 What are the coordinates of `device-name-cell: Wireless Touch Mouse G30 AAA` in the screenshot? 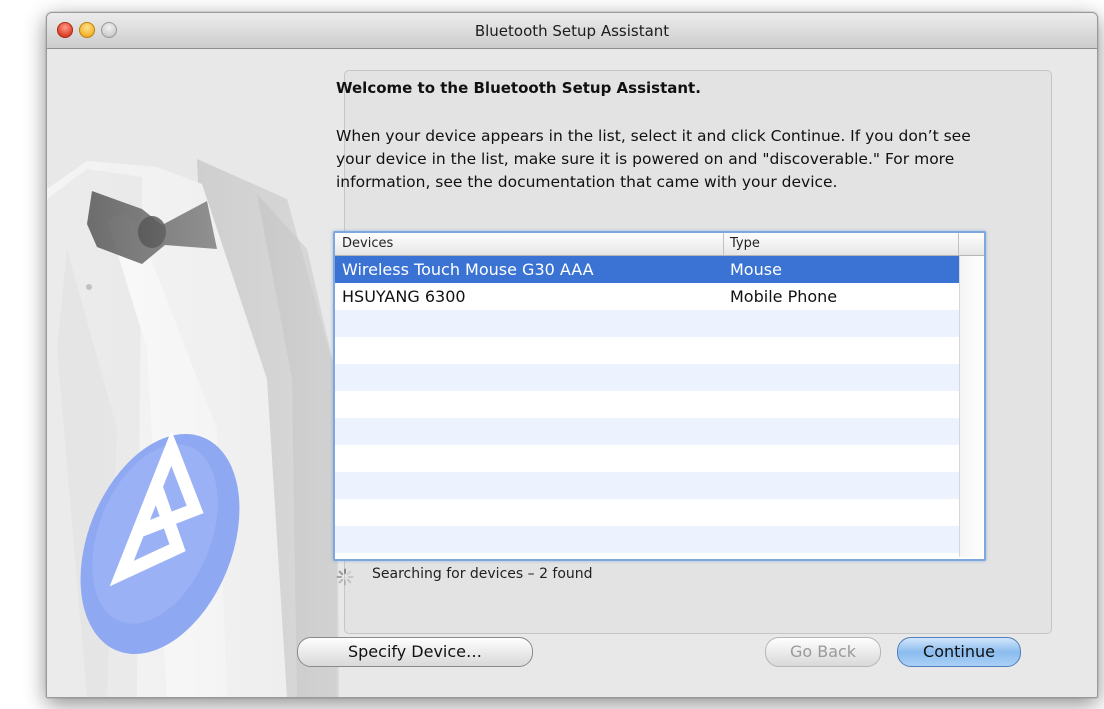 It's located at (468, 269).